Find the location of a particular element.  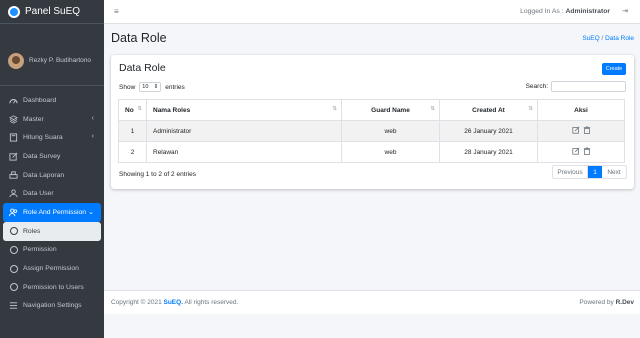

logout-icon: ⇥ is located at coordinates (625, 11).